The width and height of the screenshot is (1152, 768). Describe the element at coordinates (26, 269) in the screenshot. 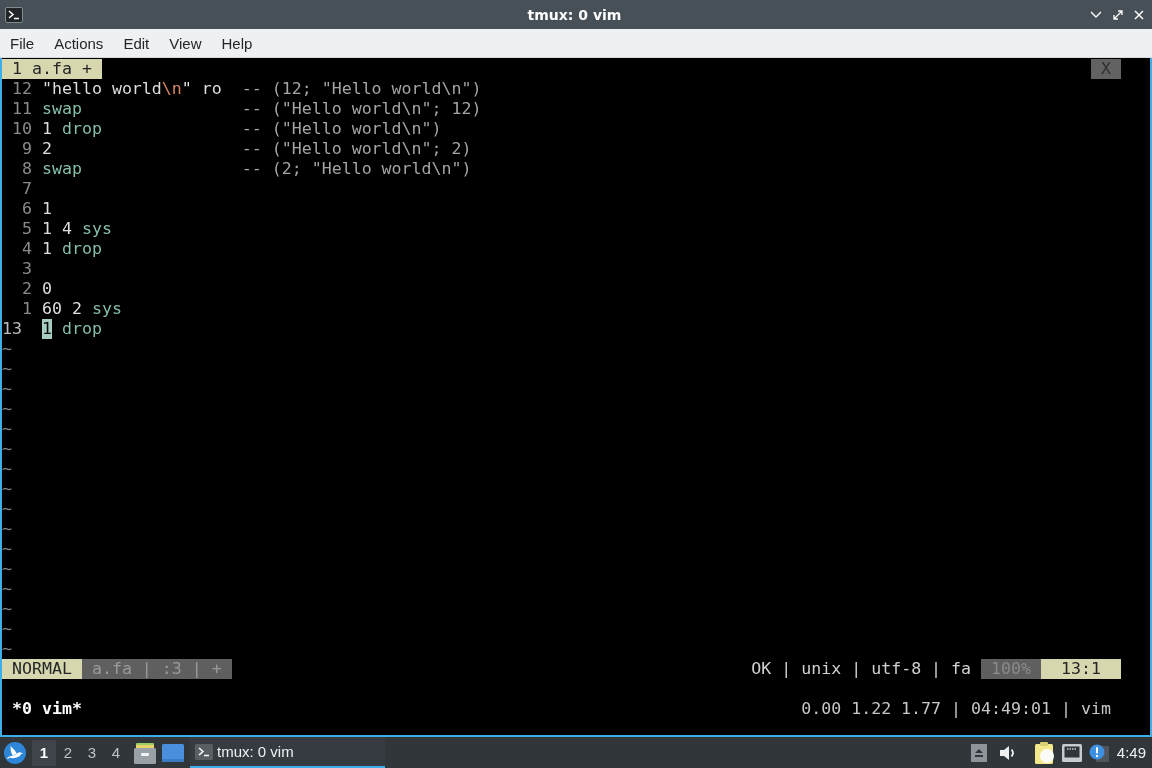

I see `line-number: 3` at that location.